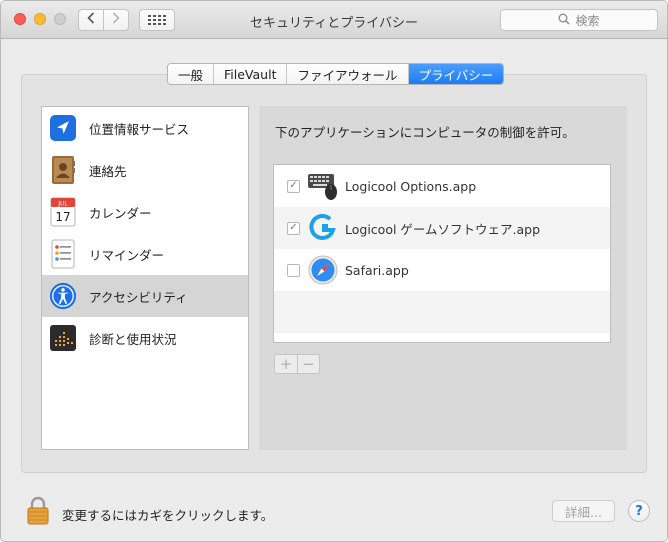 Image resolution: width=668 pixels, height=542 pixels. I want to click on location-arrow-icon, so click(63, 128).